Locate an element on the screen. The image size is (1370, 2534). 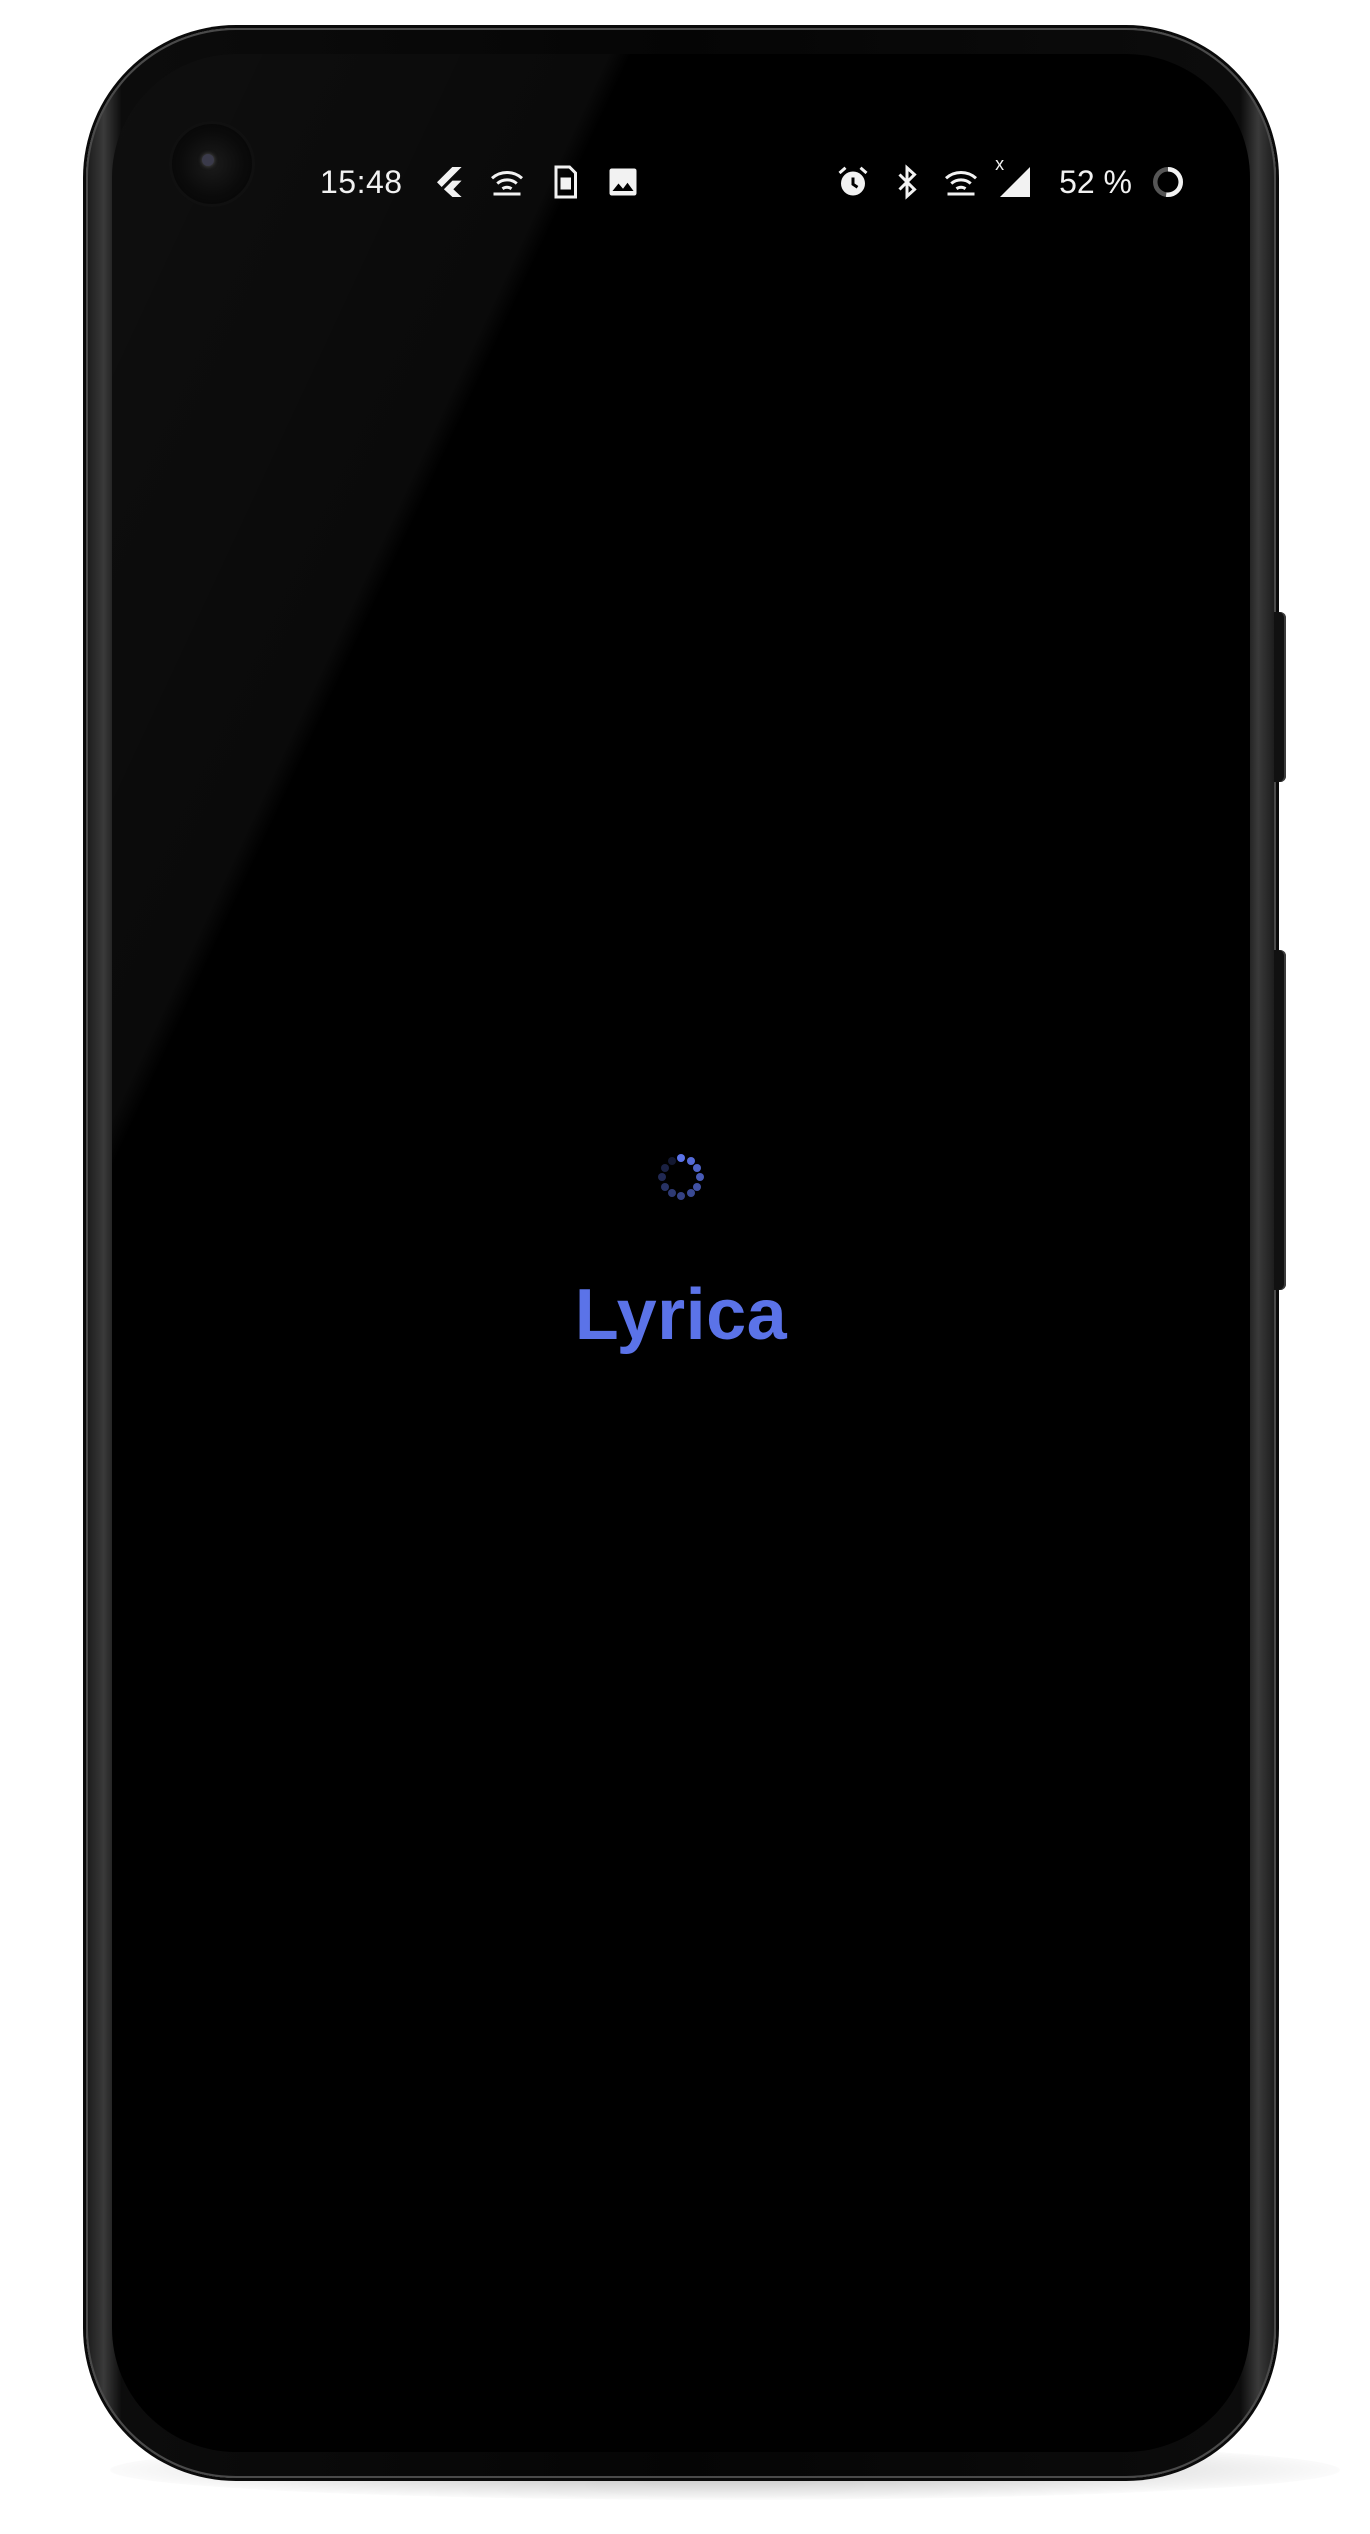
alarm-icon is located at coordinates (853, 182).